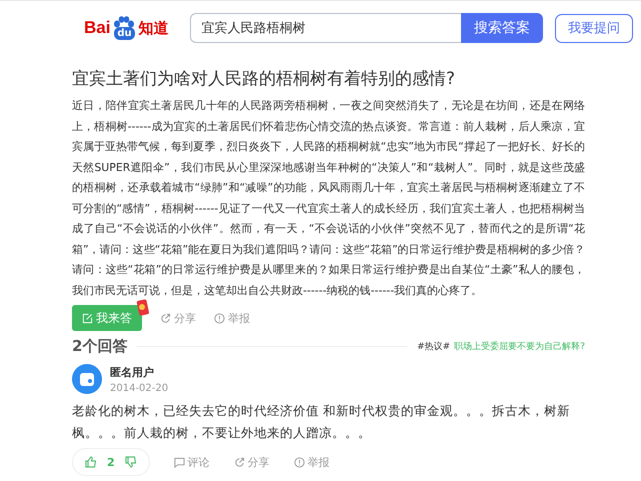 This screenshot has width=641, height=481. What do you see at coordinates (264, 79) in the screenshot?
I see `question-title: 宜宾土著们为啥对人民路的梧桐树有着特别的感情?` at bounding box center [264, 79].